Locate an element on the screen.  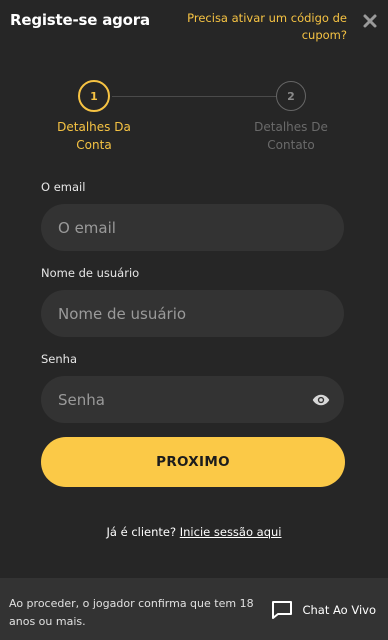
password-label: Senha is located at coordinates (59, 359).